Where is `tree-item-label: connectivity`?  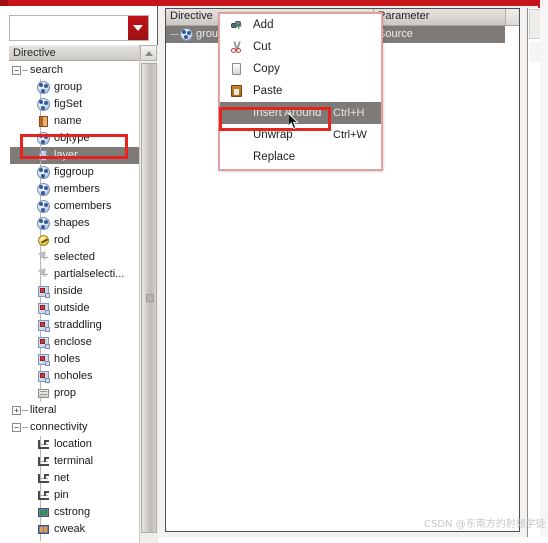
tree-item-label: connectivity is located at coordinates (59, 427).